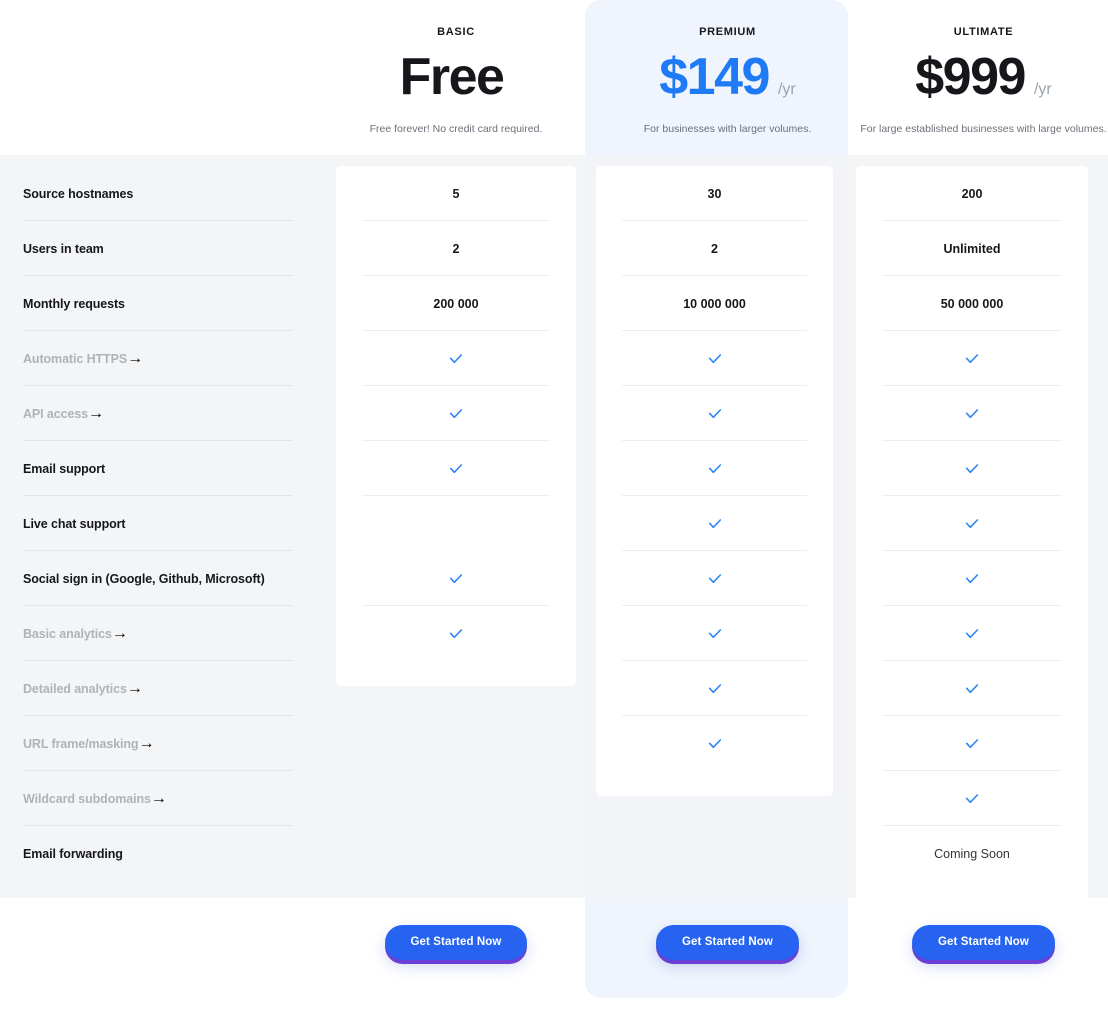  What do you see at coordinates (179, 633) in the screenshot?
I see `feature-row: Basic analytics →` at bounding box center [179, 633].